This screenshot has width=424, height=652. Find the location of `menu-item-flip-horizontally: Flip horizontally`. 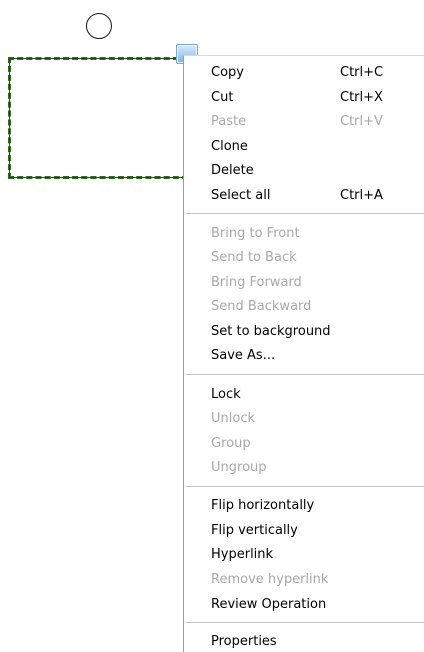

menu-item-flip-horizontally: Flip horizontally is located at coordinates (304, 505).